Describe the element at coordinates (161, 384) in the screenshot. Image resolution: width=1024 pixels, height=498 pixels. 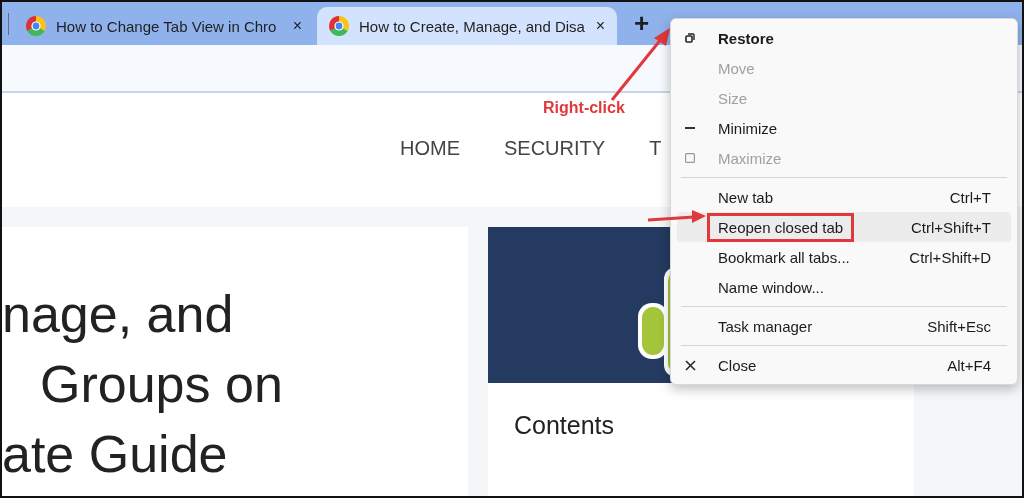
I see `article-title: Groups on` at that location.